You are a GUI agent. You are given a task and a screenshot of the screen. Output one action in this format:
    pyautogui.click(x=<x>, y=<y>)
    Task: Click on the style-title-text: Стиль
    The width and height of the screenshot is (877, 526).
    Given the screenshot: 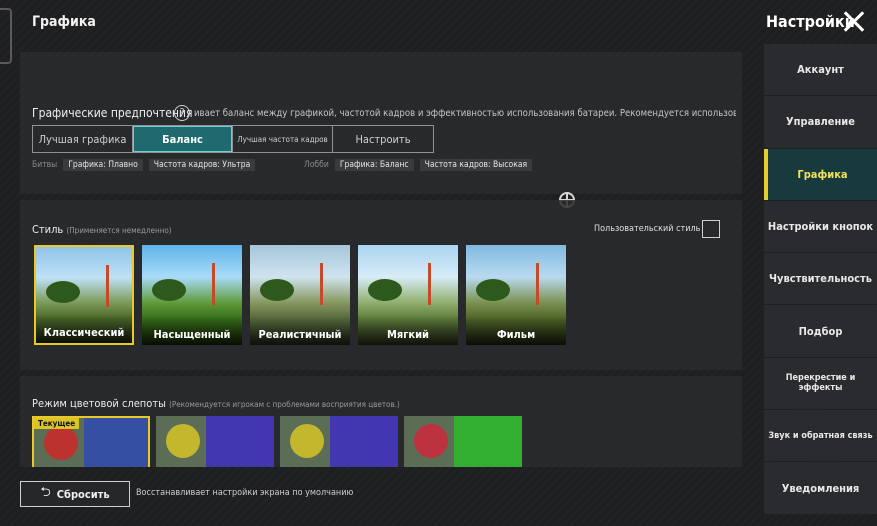 What is the action you would take?
    pyautogui.click(x=48, y=229)
    